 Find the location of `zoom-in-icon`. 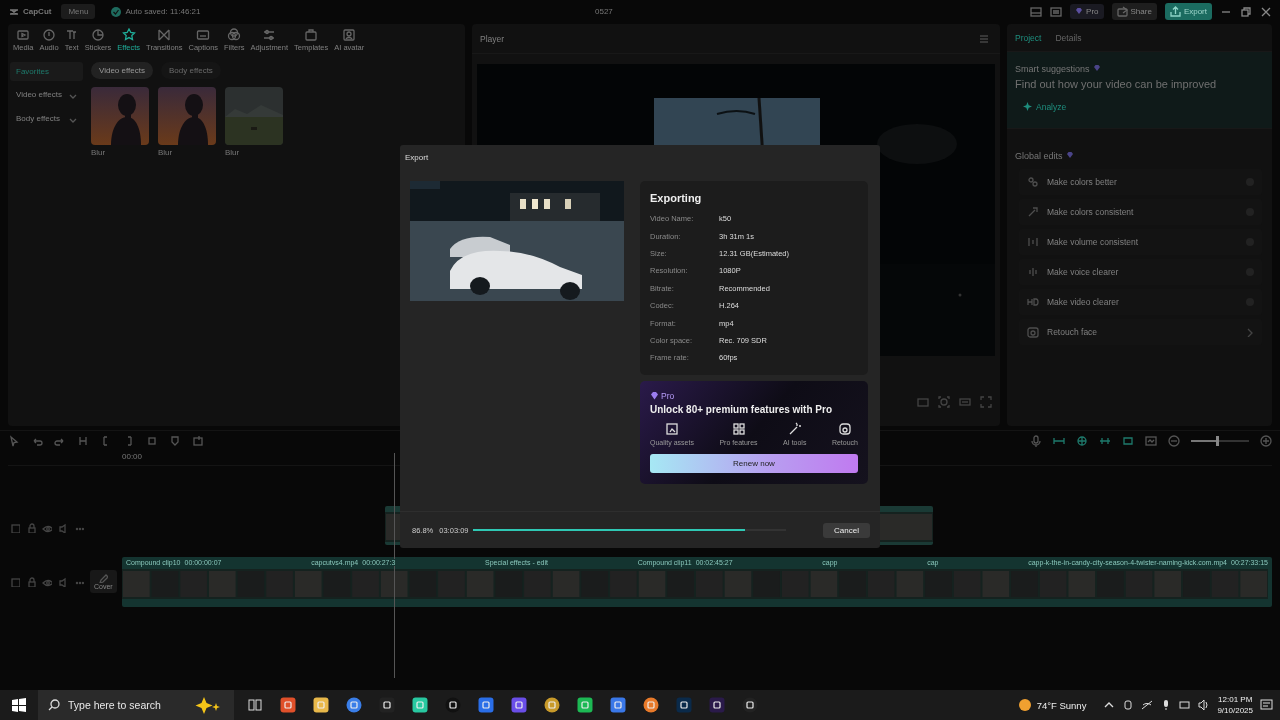

zoom-in-icon is located at coordinates (1266, 440).